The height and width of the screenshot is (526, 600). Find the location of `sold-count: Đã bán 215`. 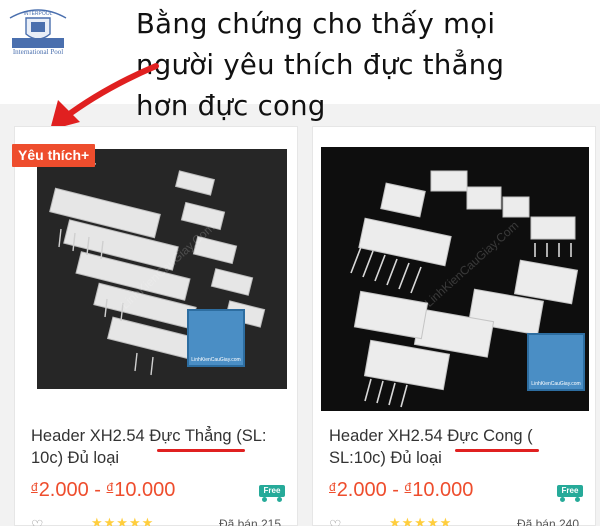

sold-count: Đã bán 215 is located at coordinates (249, 521).